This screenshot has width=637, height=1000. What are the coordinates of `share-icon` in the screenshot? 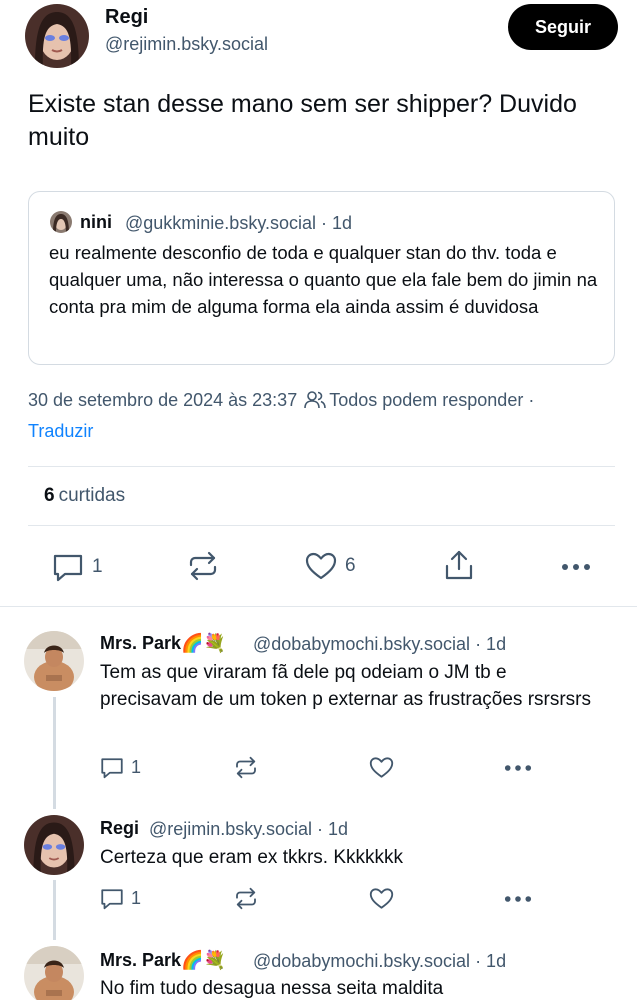 It's located at (459, 565).